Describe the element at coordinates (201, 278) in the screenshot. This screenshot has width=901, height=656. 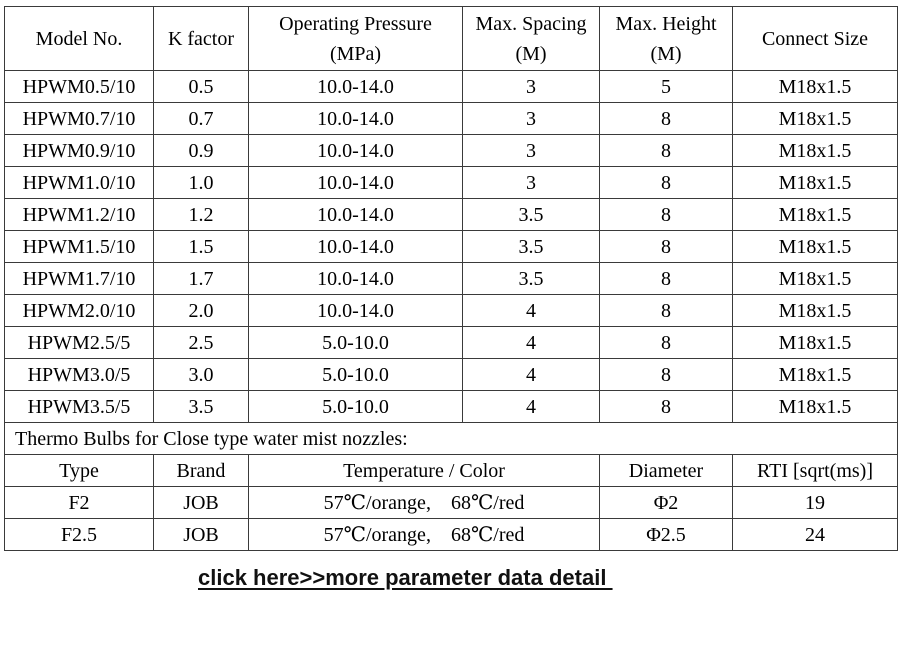
I see `cell-k-factor: 1.7` at that location.